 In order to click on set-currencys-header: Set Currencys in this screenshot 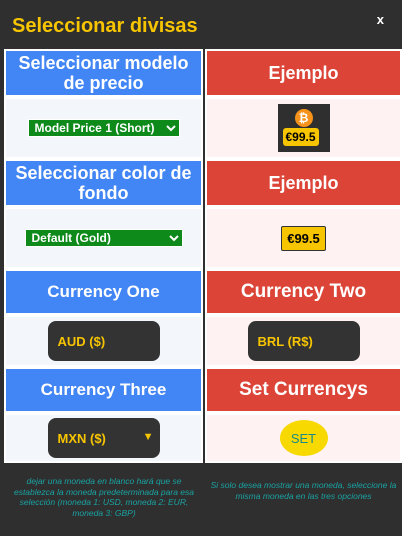, I will do `click(303, 390)`.